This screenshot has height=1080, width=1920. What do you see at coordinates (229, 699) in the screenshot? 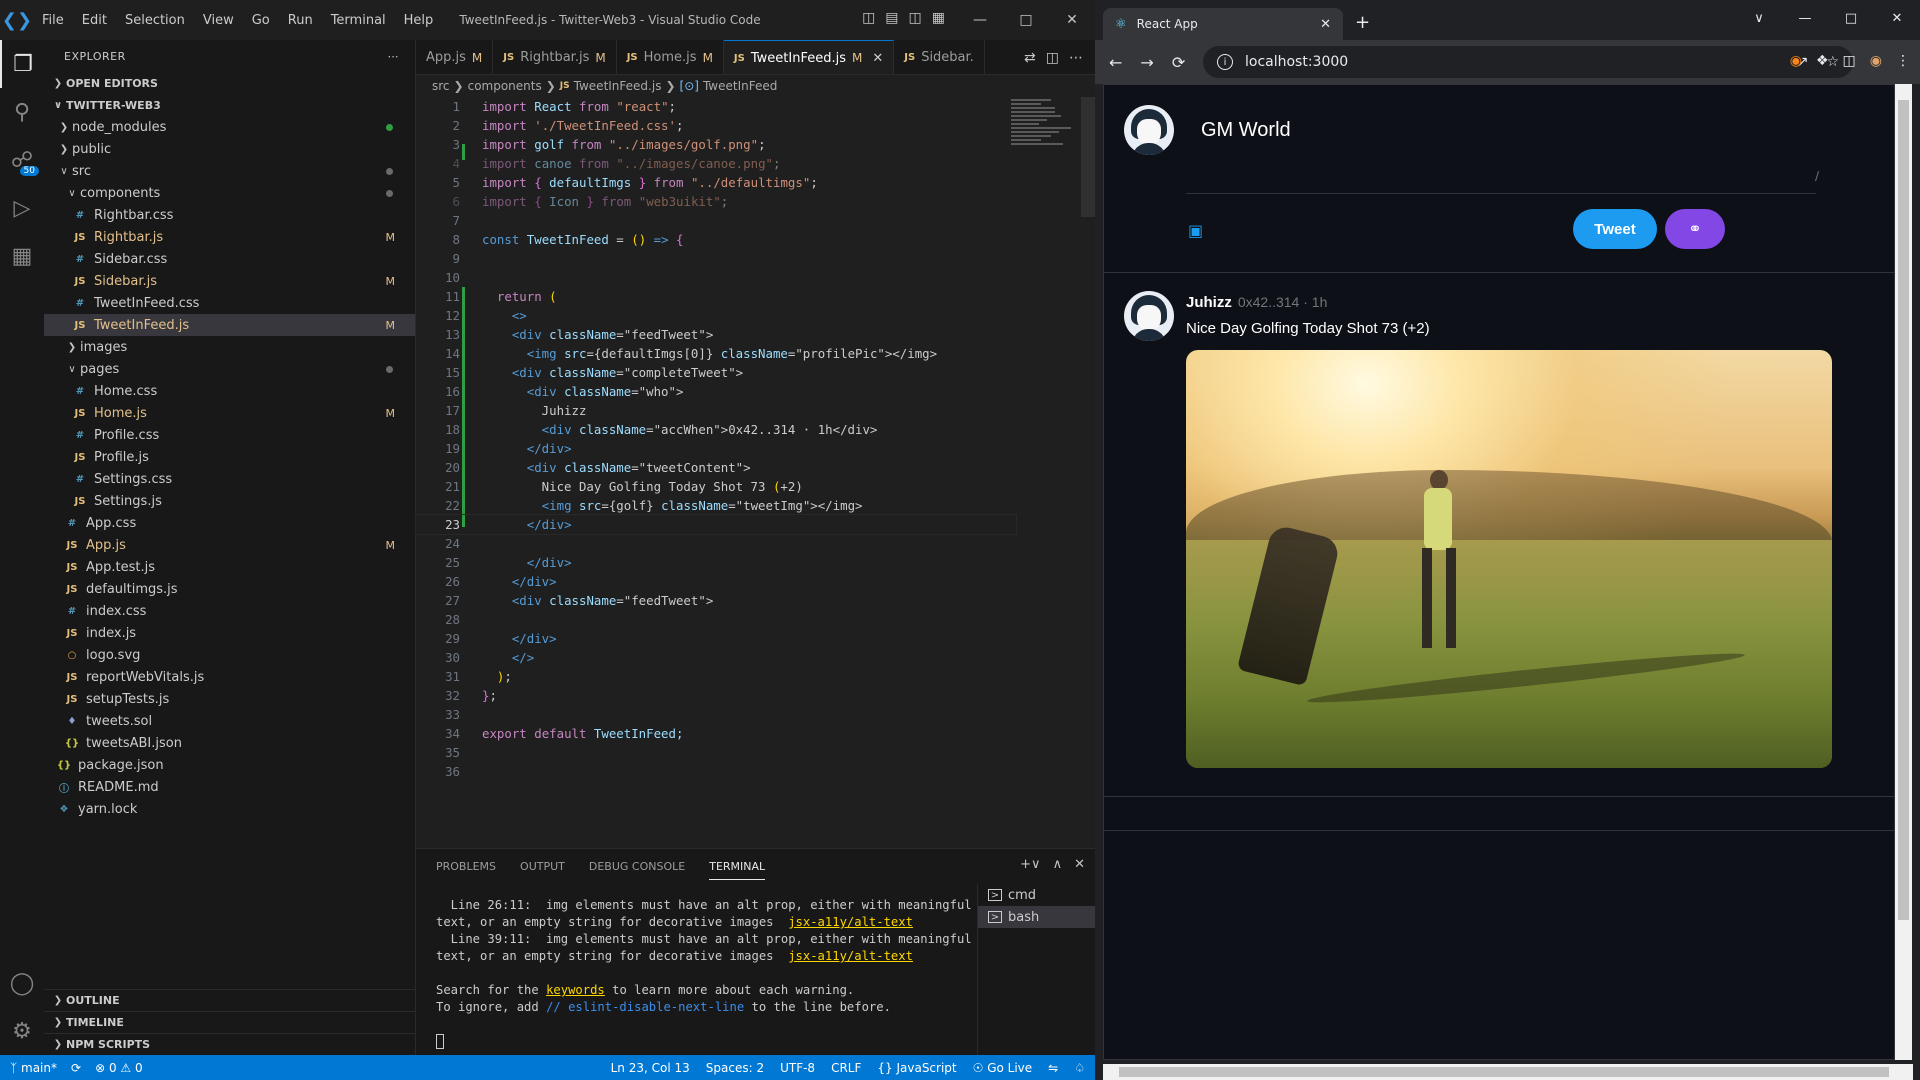
I see `tree-file: JS setupTests.js` at bounding box center [229, 699].